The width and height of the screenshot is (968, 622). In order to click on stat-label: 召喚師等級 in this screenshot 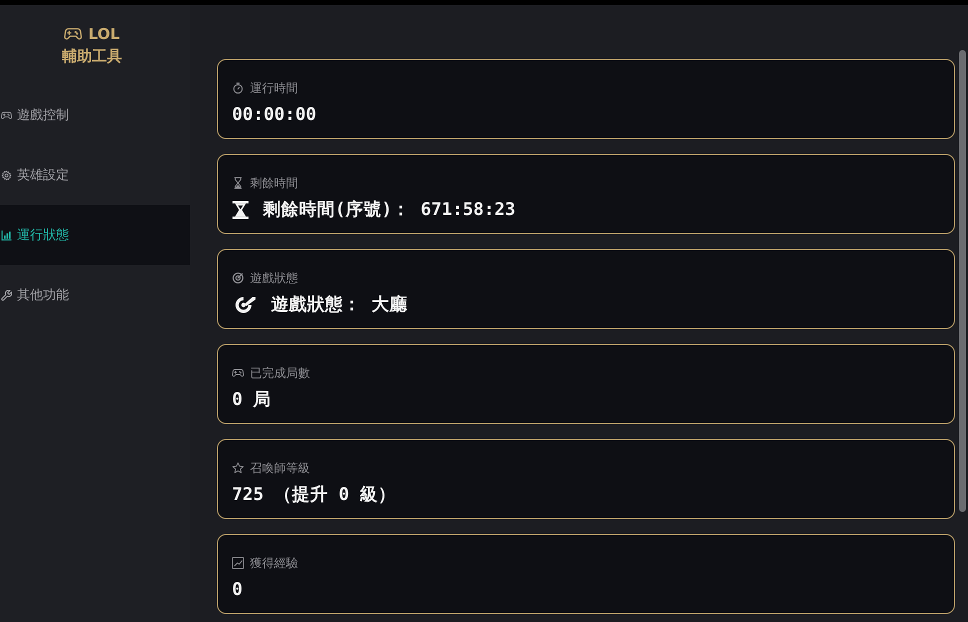, I will do `click(280, 468)`.